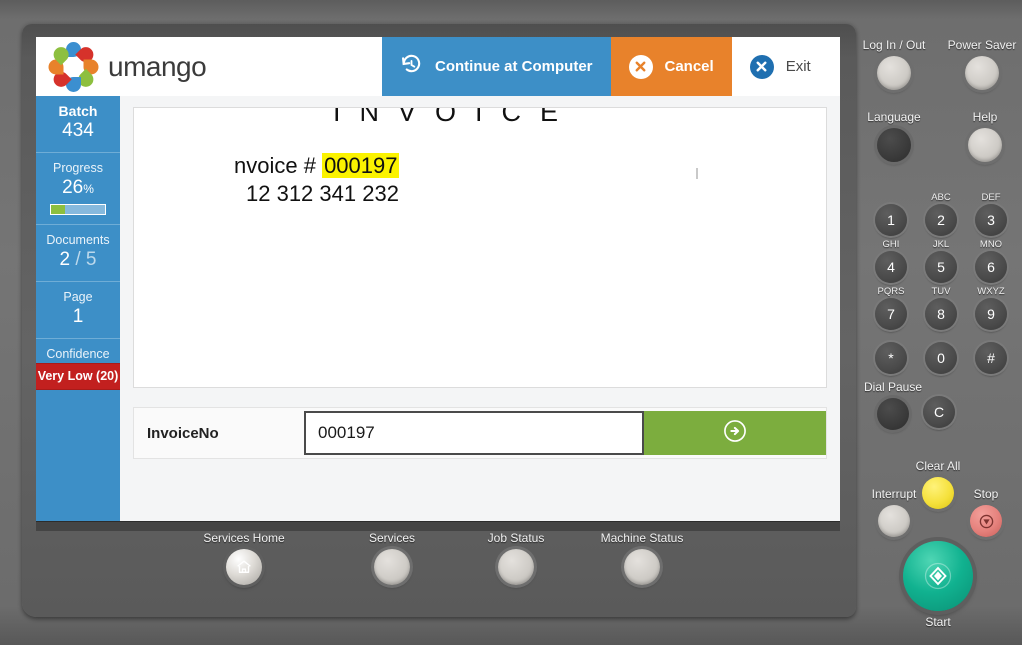 The height and width of the screenshot is (645, 1022). I want to click on hw-stop: Stop, so click(986, 512).